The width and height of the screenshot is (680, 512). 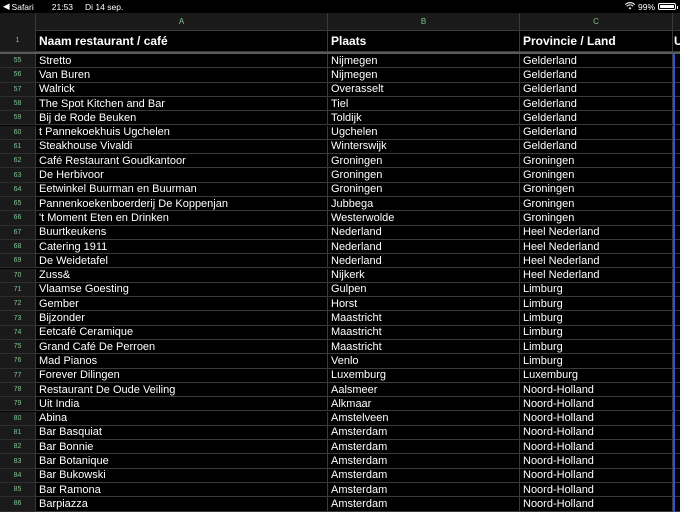 What do you see at coordinates (18, 404) in the screenshot?
I see `row-number: 79` at bounding box center [18, 404].